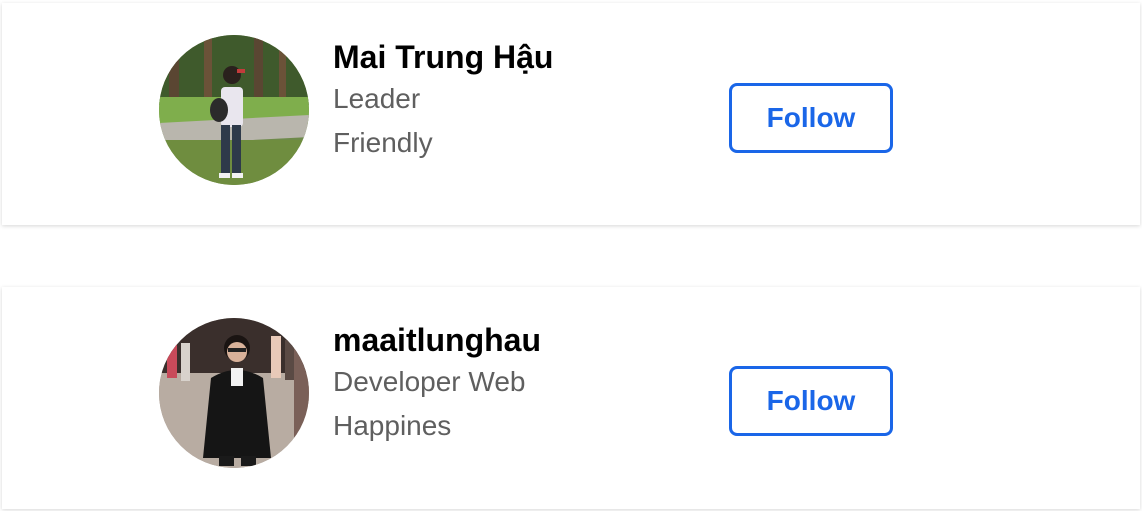 The width and height of the screenshot is (1142, 511). What do you see at coordinates (443, 101) in the screenshot?
I see `profile-info: Mai Trung Hậu Leader Friendly` at bounding box center [443, 101].